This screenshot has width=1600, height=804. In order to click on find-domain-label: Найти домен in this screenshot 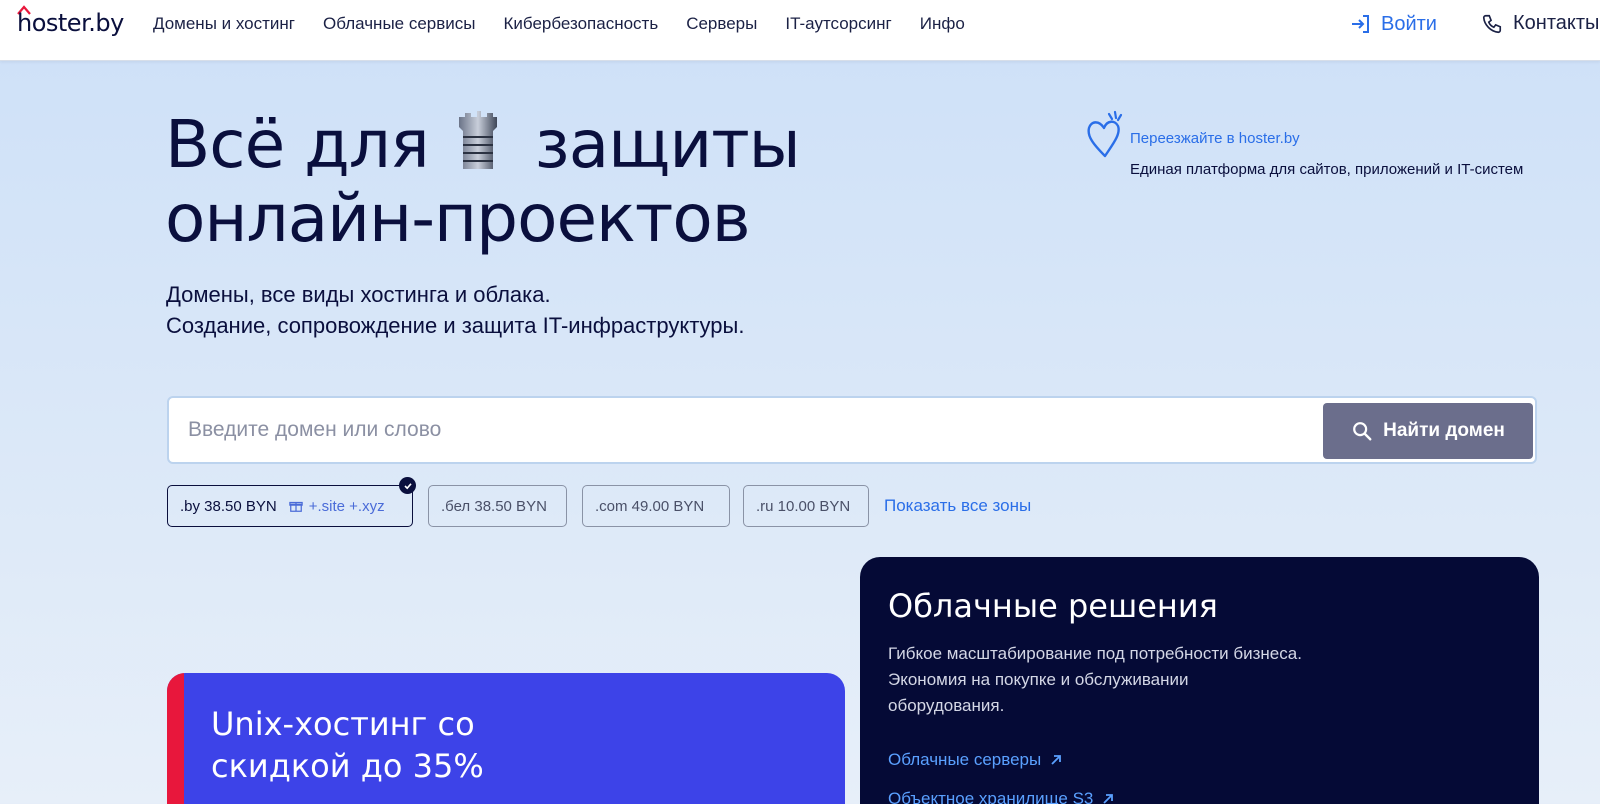, I will do `click(1444, 430)`.